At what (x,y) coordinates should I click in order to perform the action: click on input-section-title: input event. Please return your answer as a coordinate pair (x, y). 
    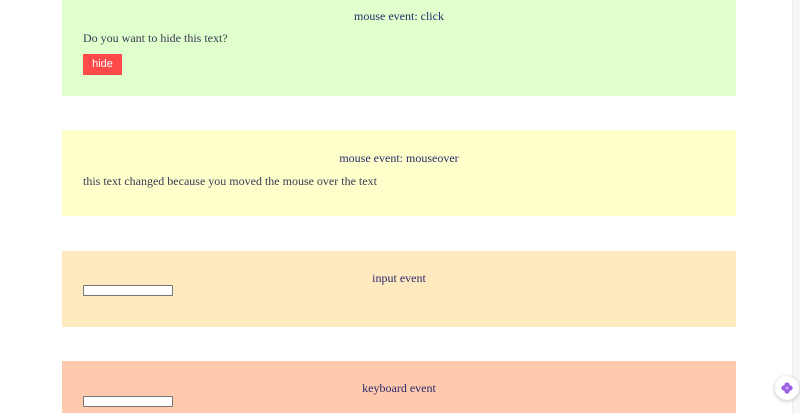
    Looking at the image, I should click on (399, 278).